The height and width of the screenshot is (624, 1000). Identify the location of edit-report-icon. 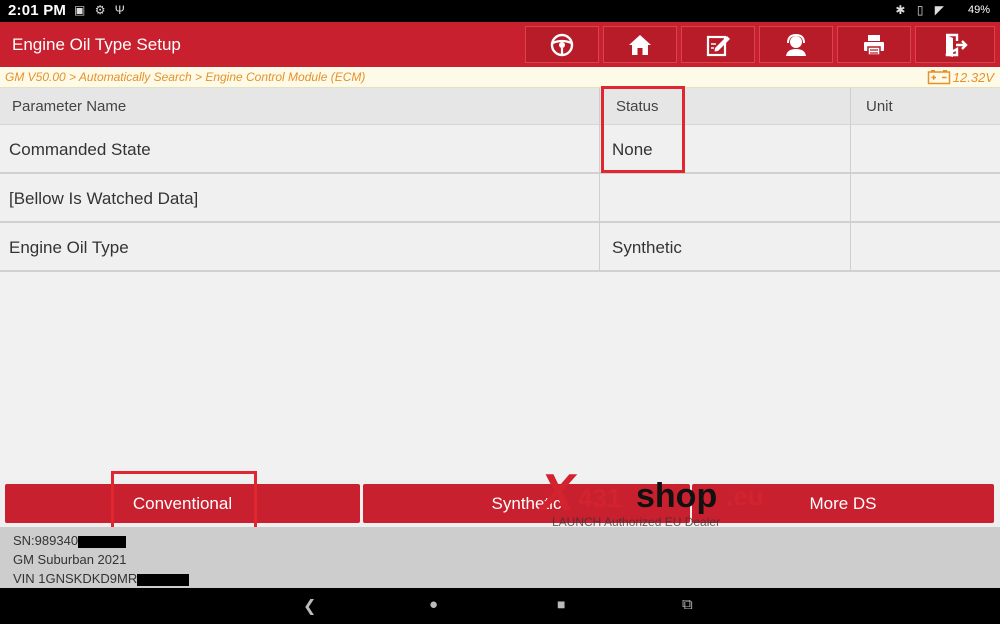
(718, 45).